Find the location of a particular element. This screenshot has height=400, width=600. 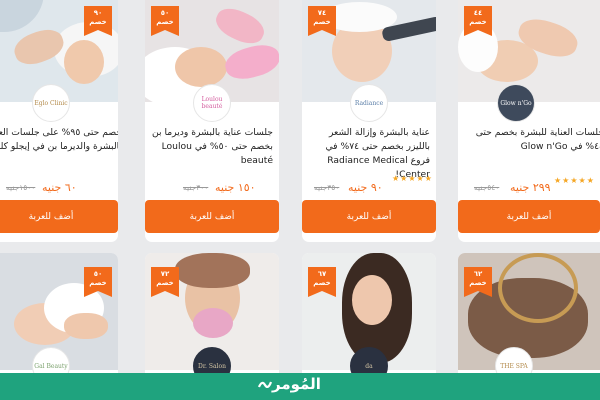

offer-price: ٢٩٩ جنيه is located at coordinates (530, 187).